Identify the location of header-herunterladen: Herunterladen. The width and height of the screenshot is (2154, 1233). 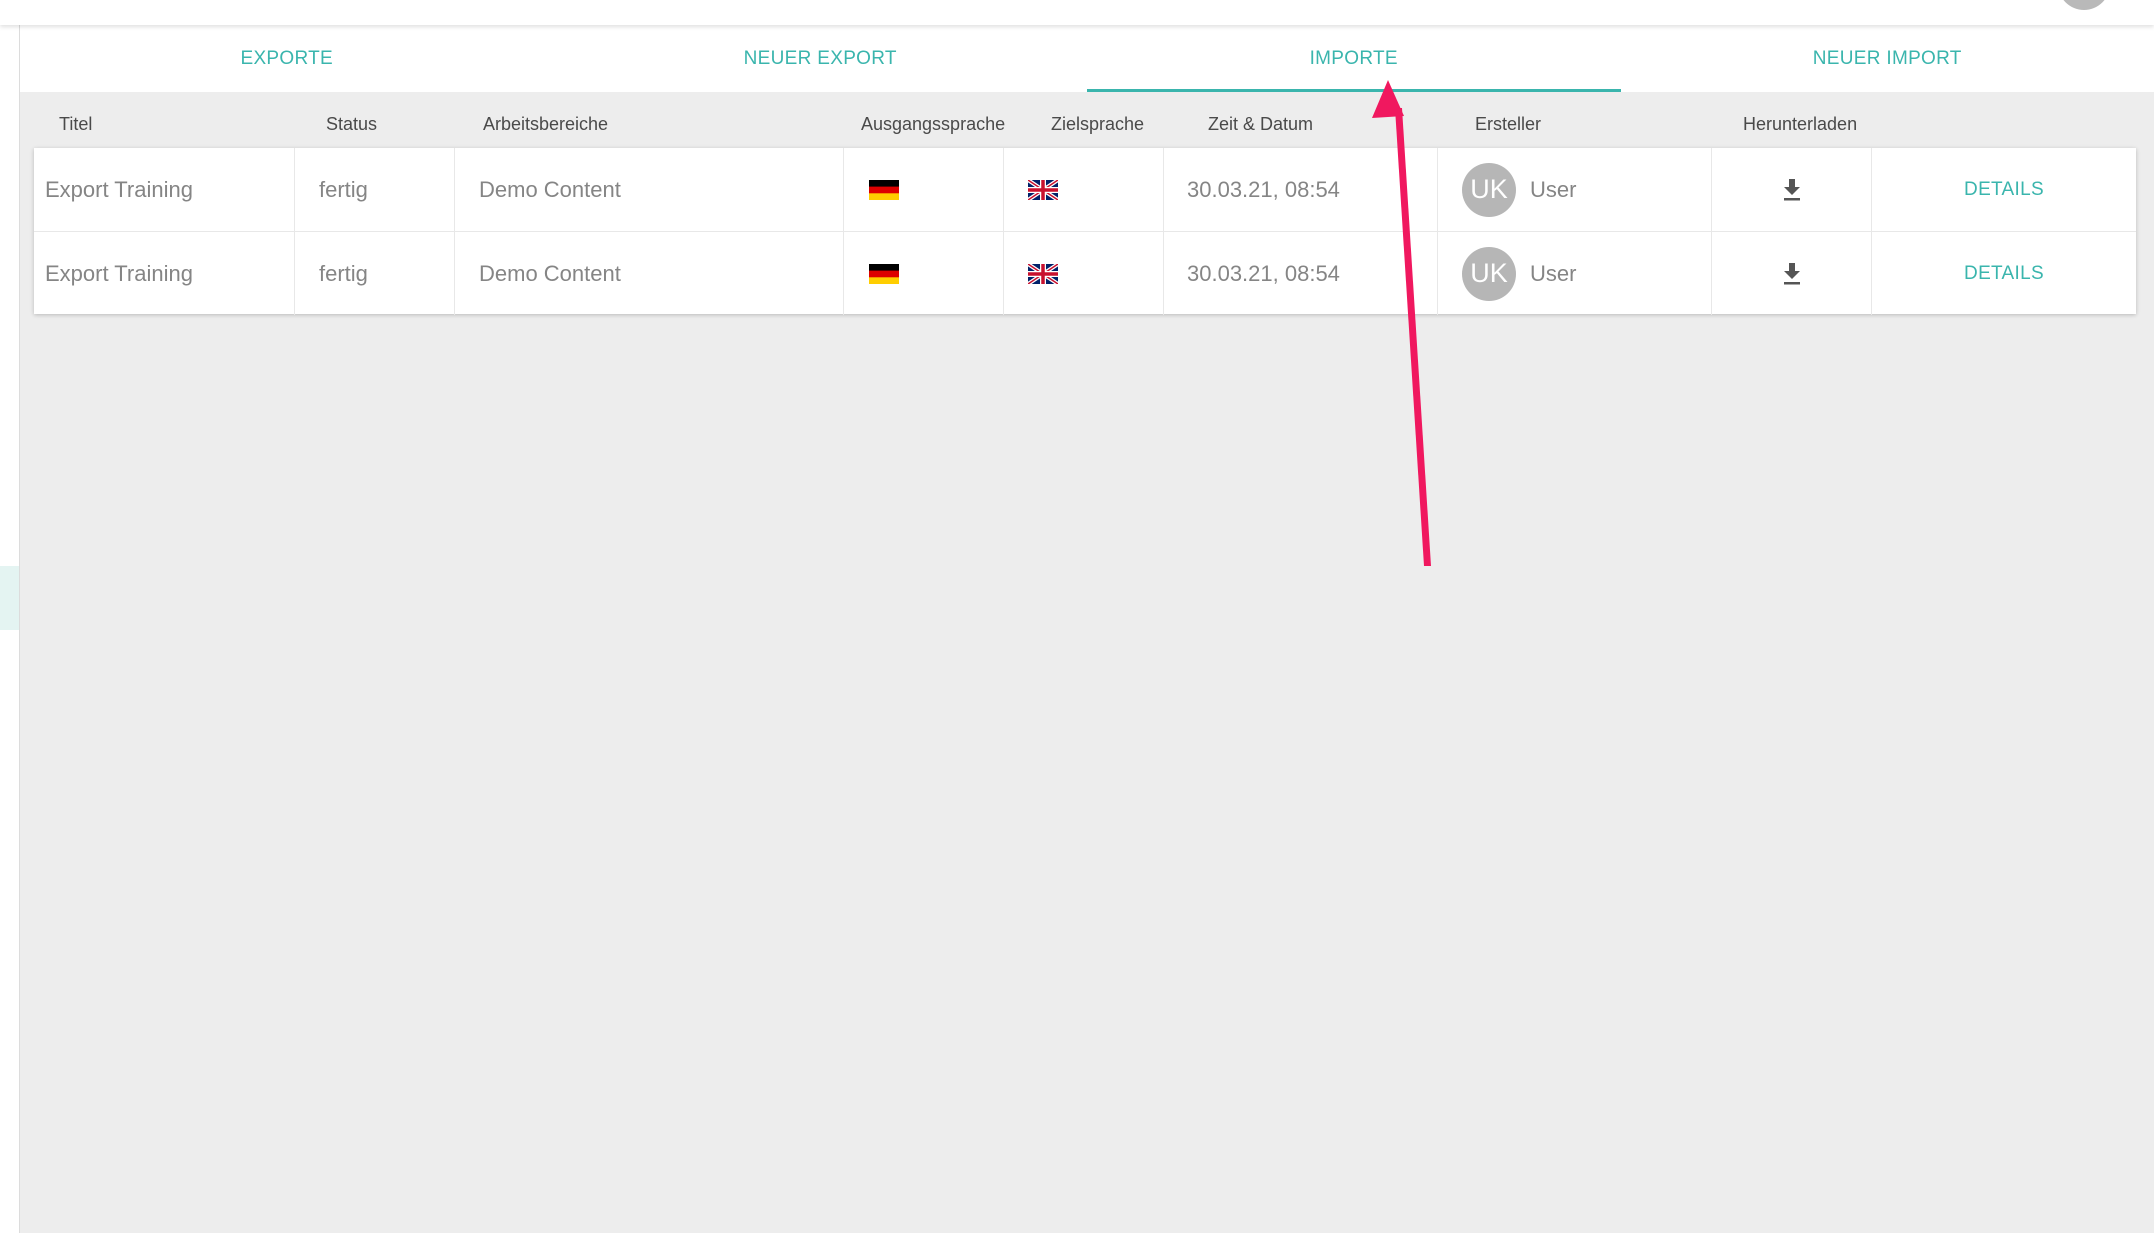
(1800, 124).